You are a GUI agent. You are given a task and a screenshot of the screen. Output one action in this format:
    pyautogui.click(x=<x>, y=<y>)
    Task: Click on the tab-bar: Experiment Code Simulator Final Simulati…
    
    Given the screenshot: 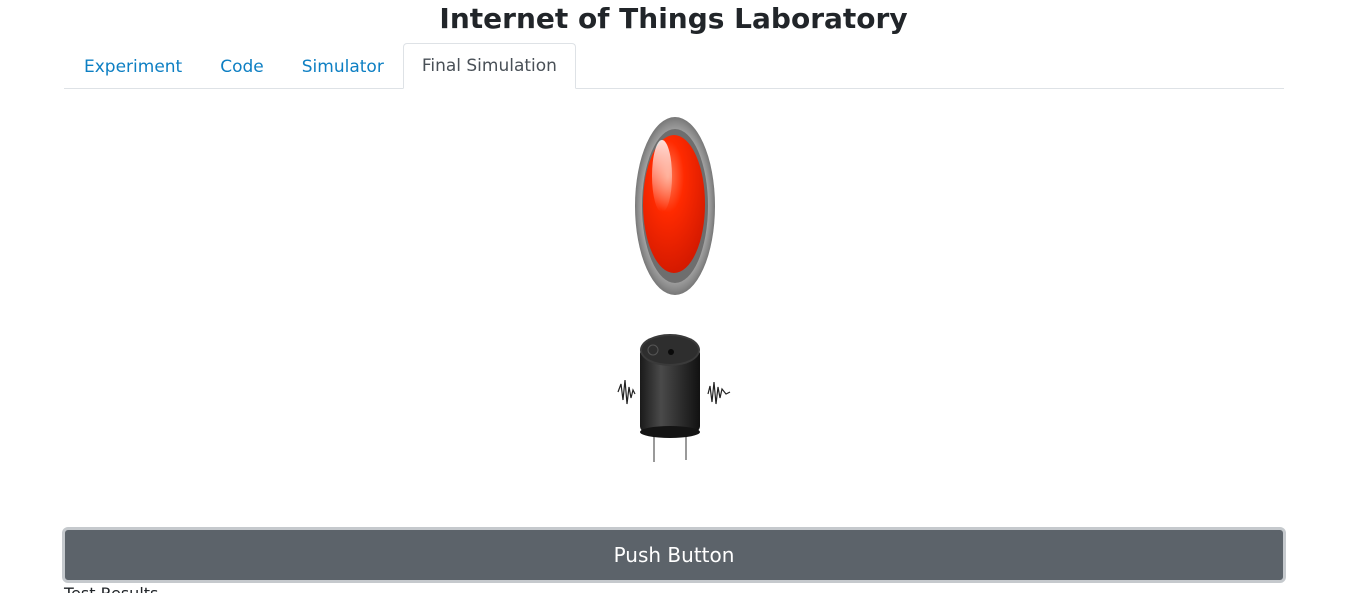 What is the action you would take?
    pyautogui.click(x=674, y=66)
    